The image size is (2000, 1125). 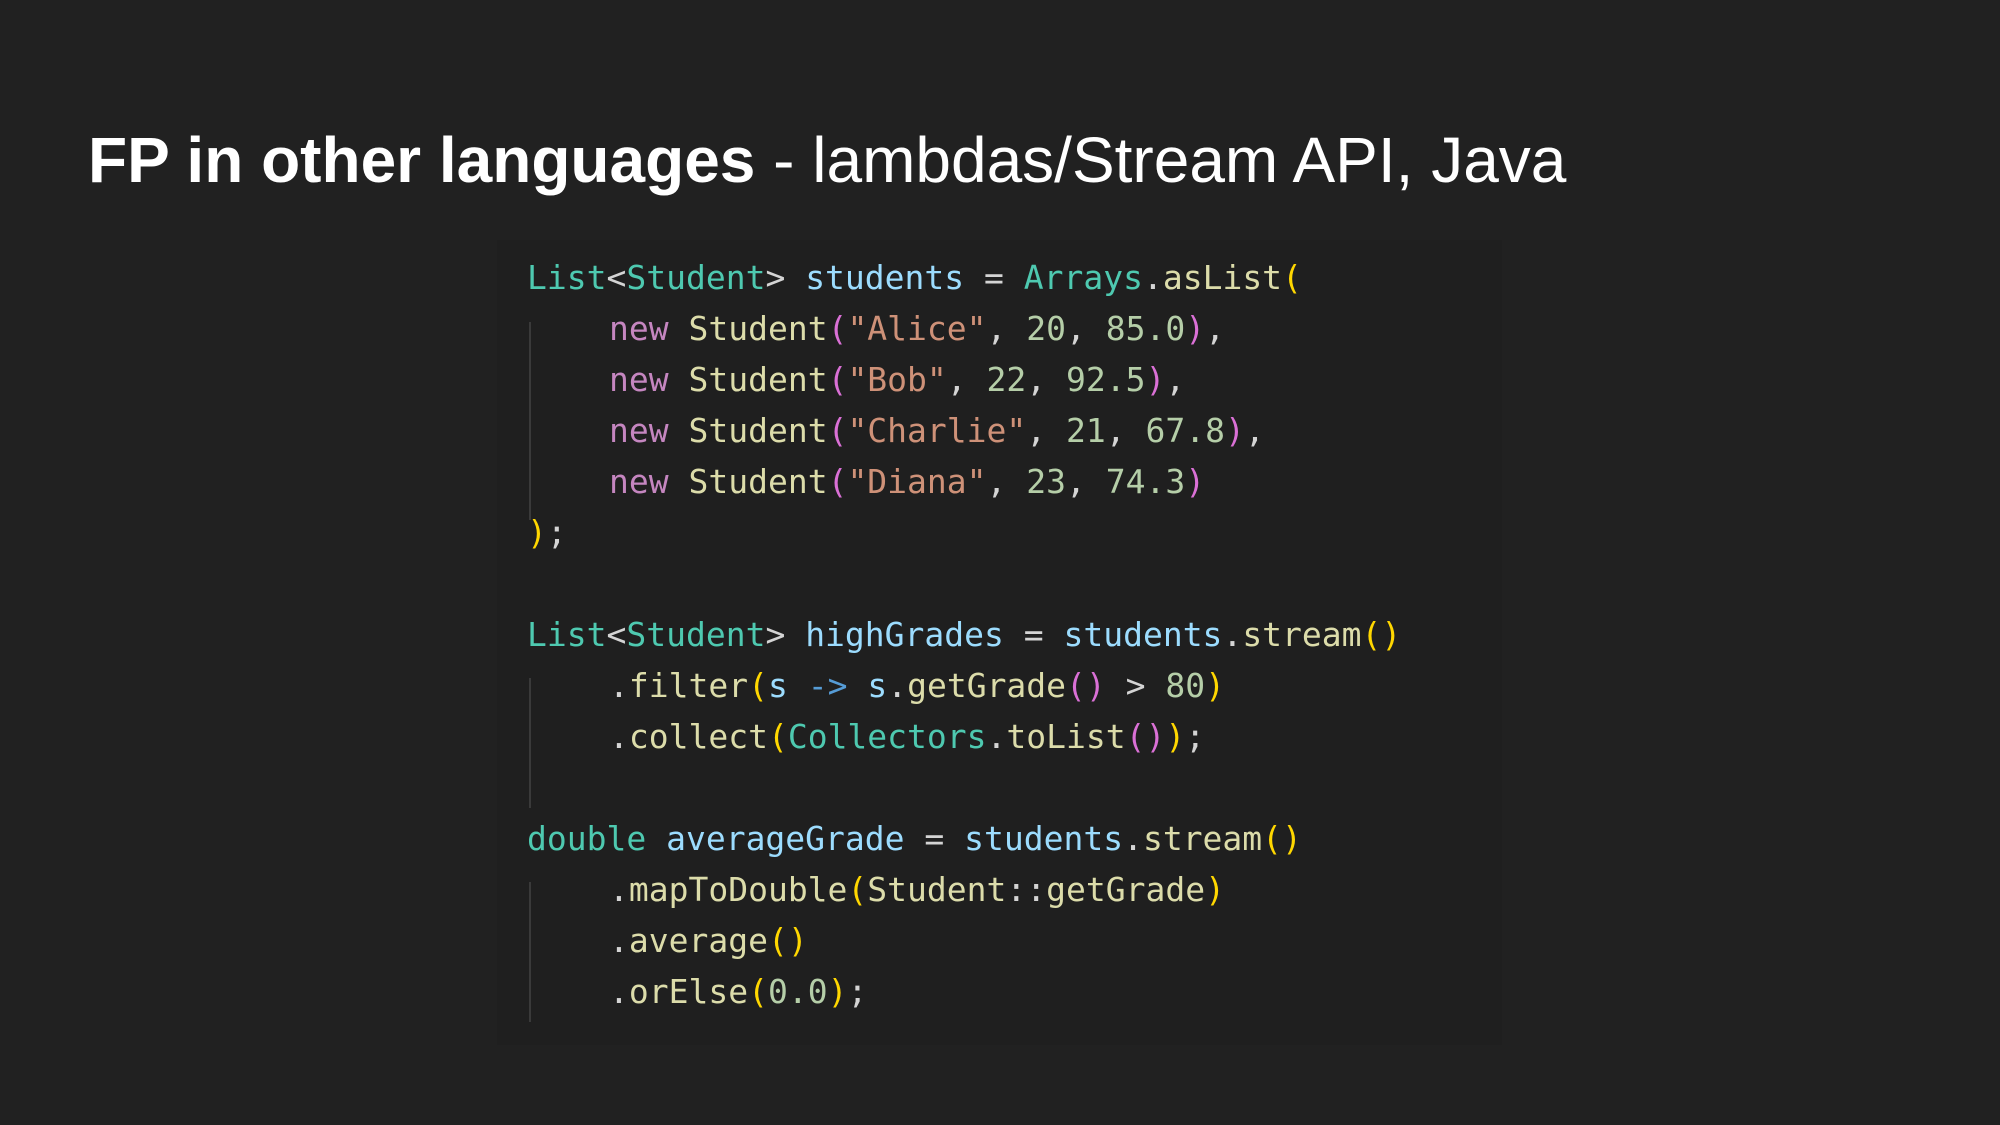 What do you see at coordinates (914, 838) in the screenshot?
I see `code-line: double averageGrade = students.stream()` at bounding box center [914, 838].